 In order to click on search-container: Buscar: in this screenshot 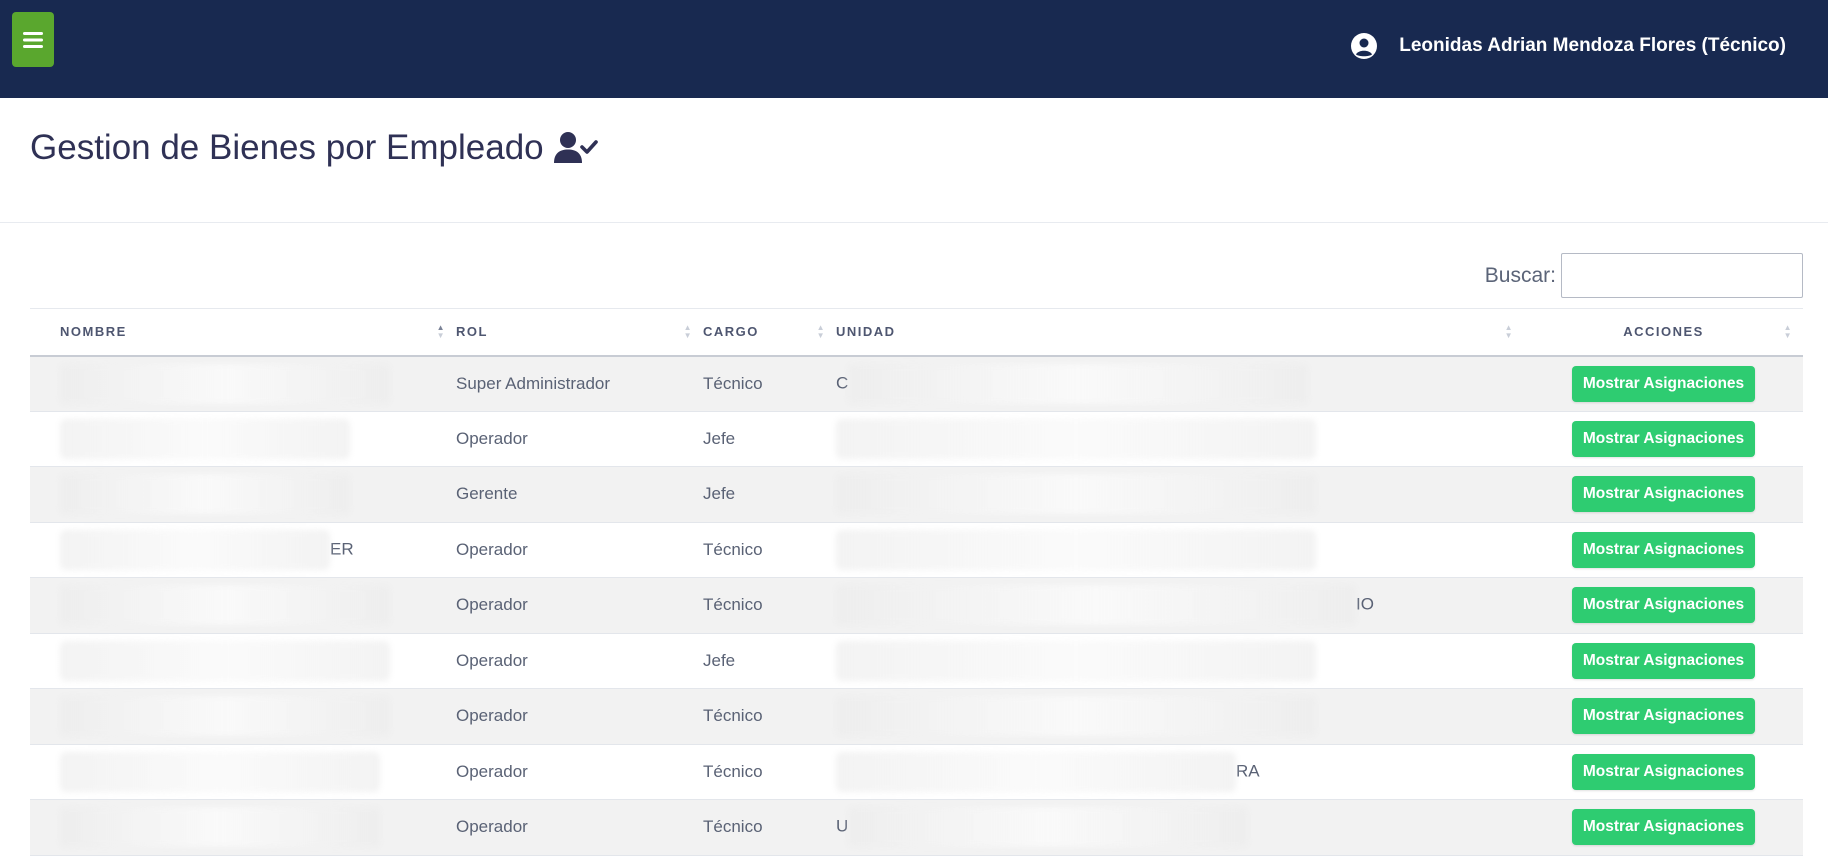, I will do `click(1644, 275)`.